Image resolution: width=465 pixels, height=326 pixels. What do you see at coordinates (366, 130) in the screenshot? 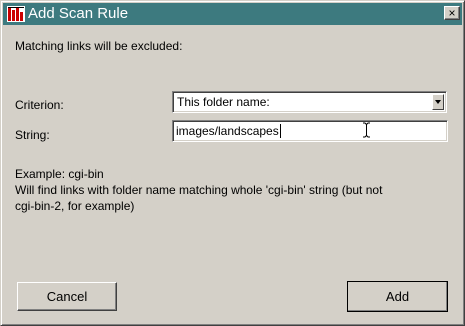
I see `text-cursor-icon` at bounding box center [366, 130].